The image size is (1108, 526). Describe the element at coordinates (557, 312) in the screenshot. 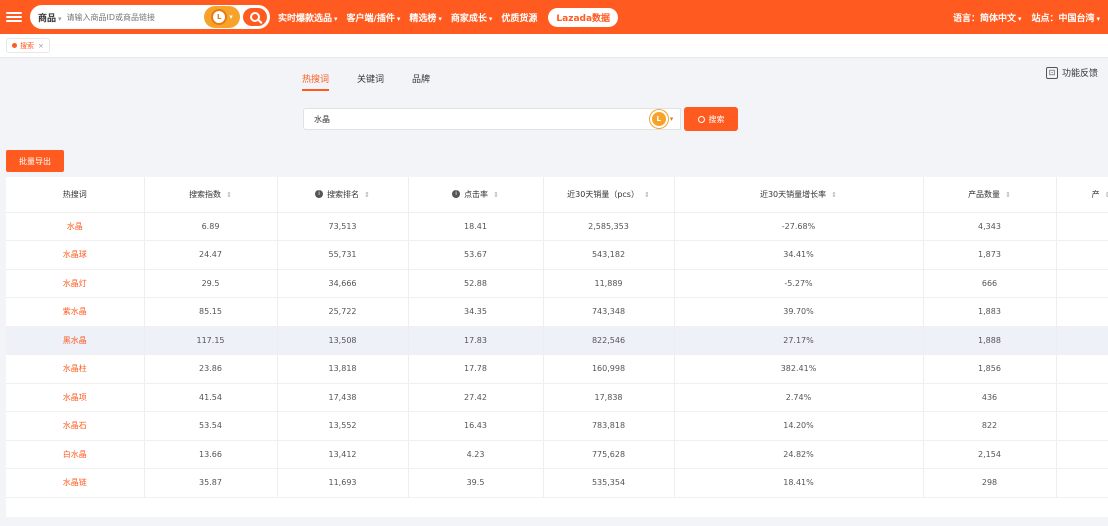

I see `table-row: 紫水晶 85.15 25,722 34.35 743,348 39.70% 1,883` at that location.